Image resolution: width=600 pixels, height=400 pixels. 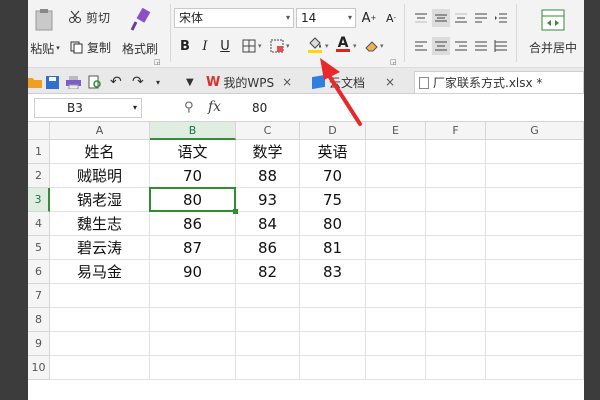 I want to click on align-right-icon, so click(x=461, y=46).